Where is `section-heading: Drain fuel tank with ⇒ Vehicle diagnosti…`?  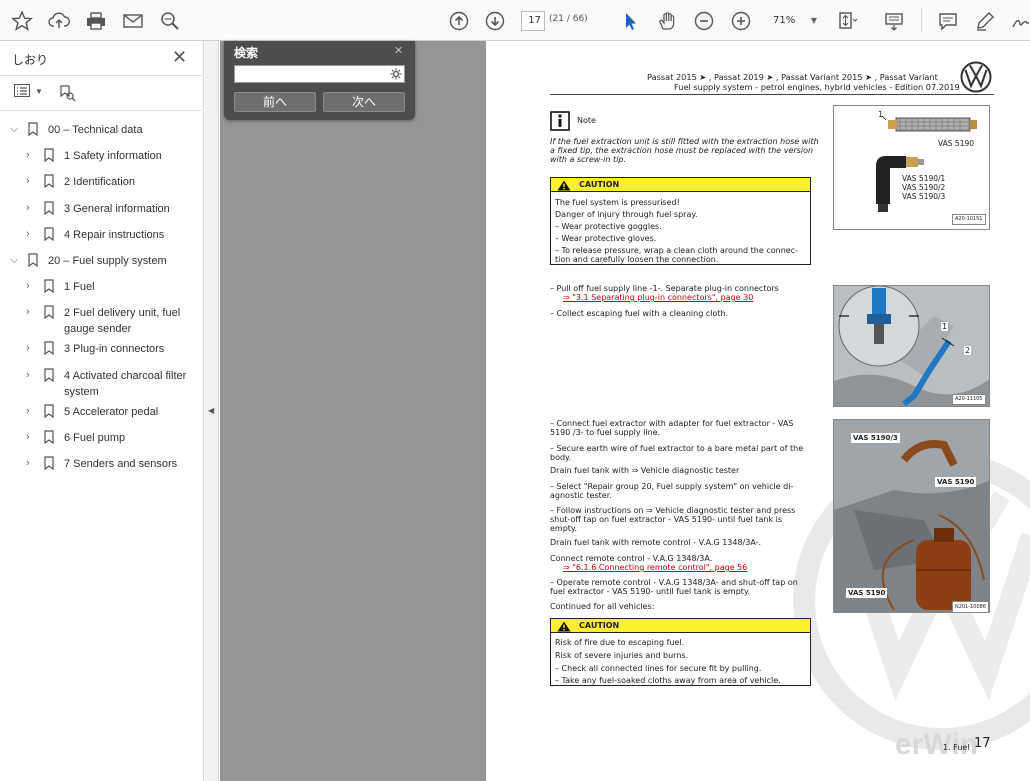
section-heading: Drain fuel tank with ⇒ Vehicle diagnosti… is located at coordinates (645, 470).